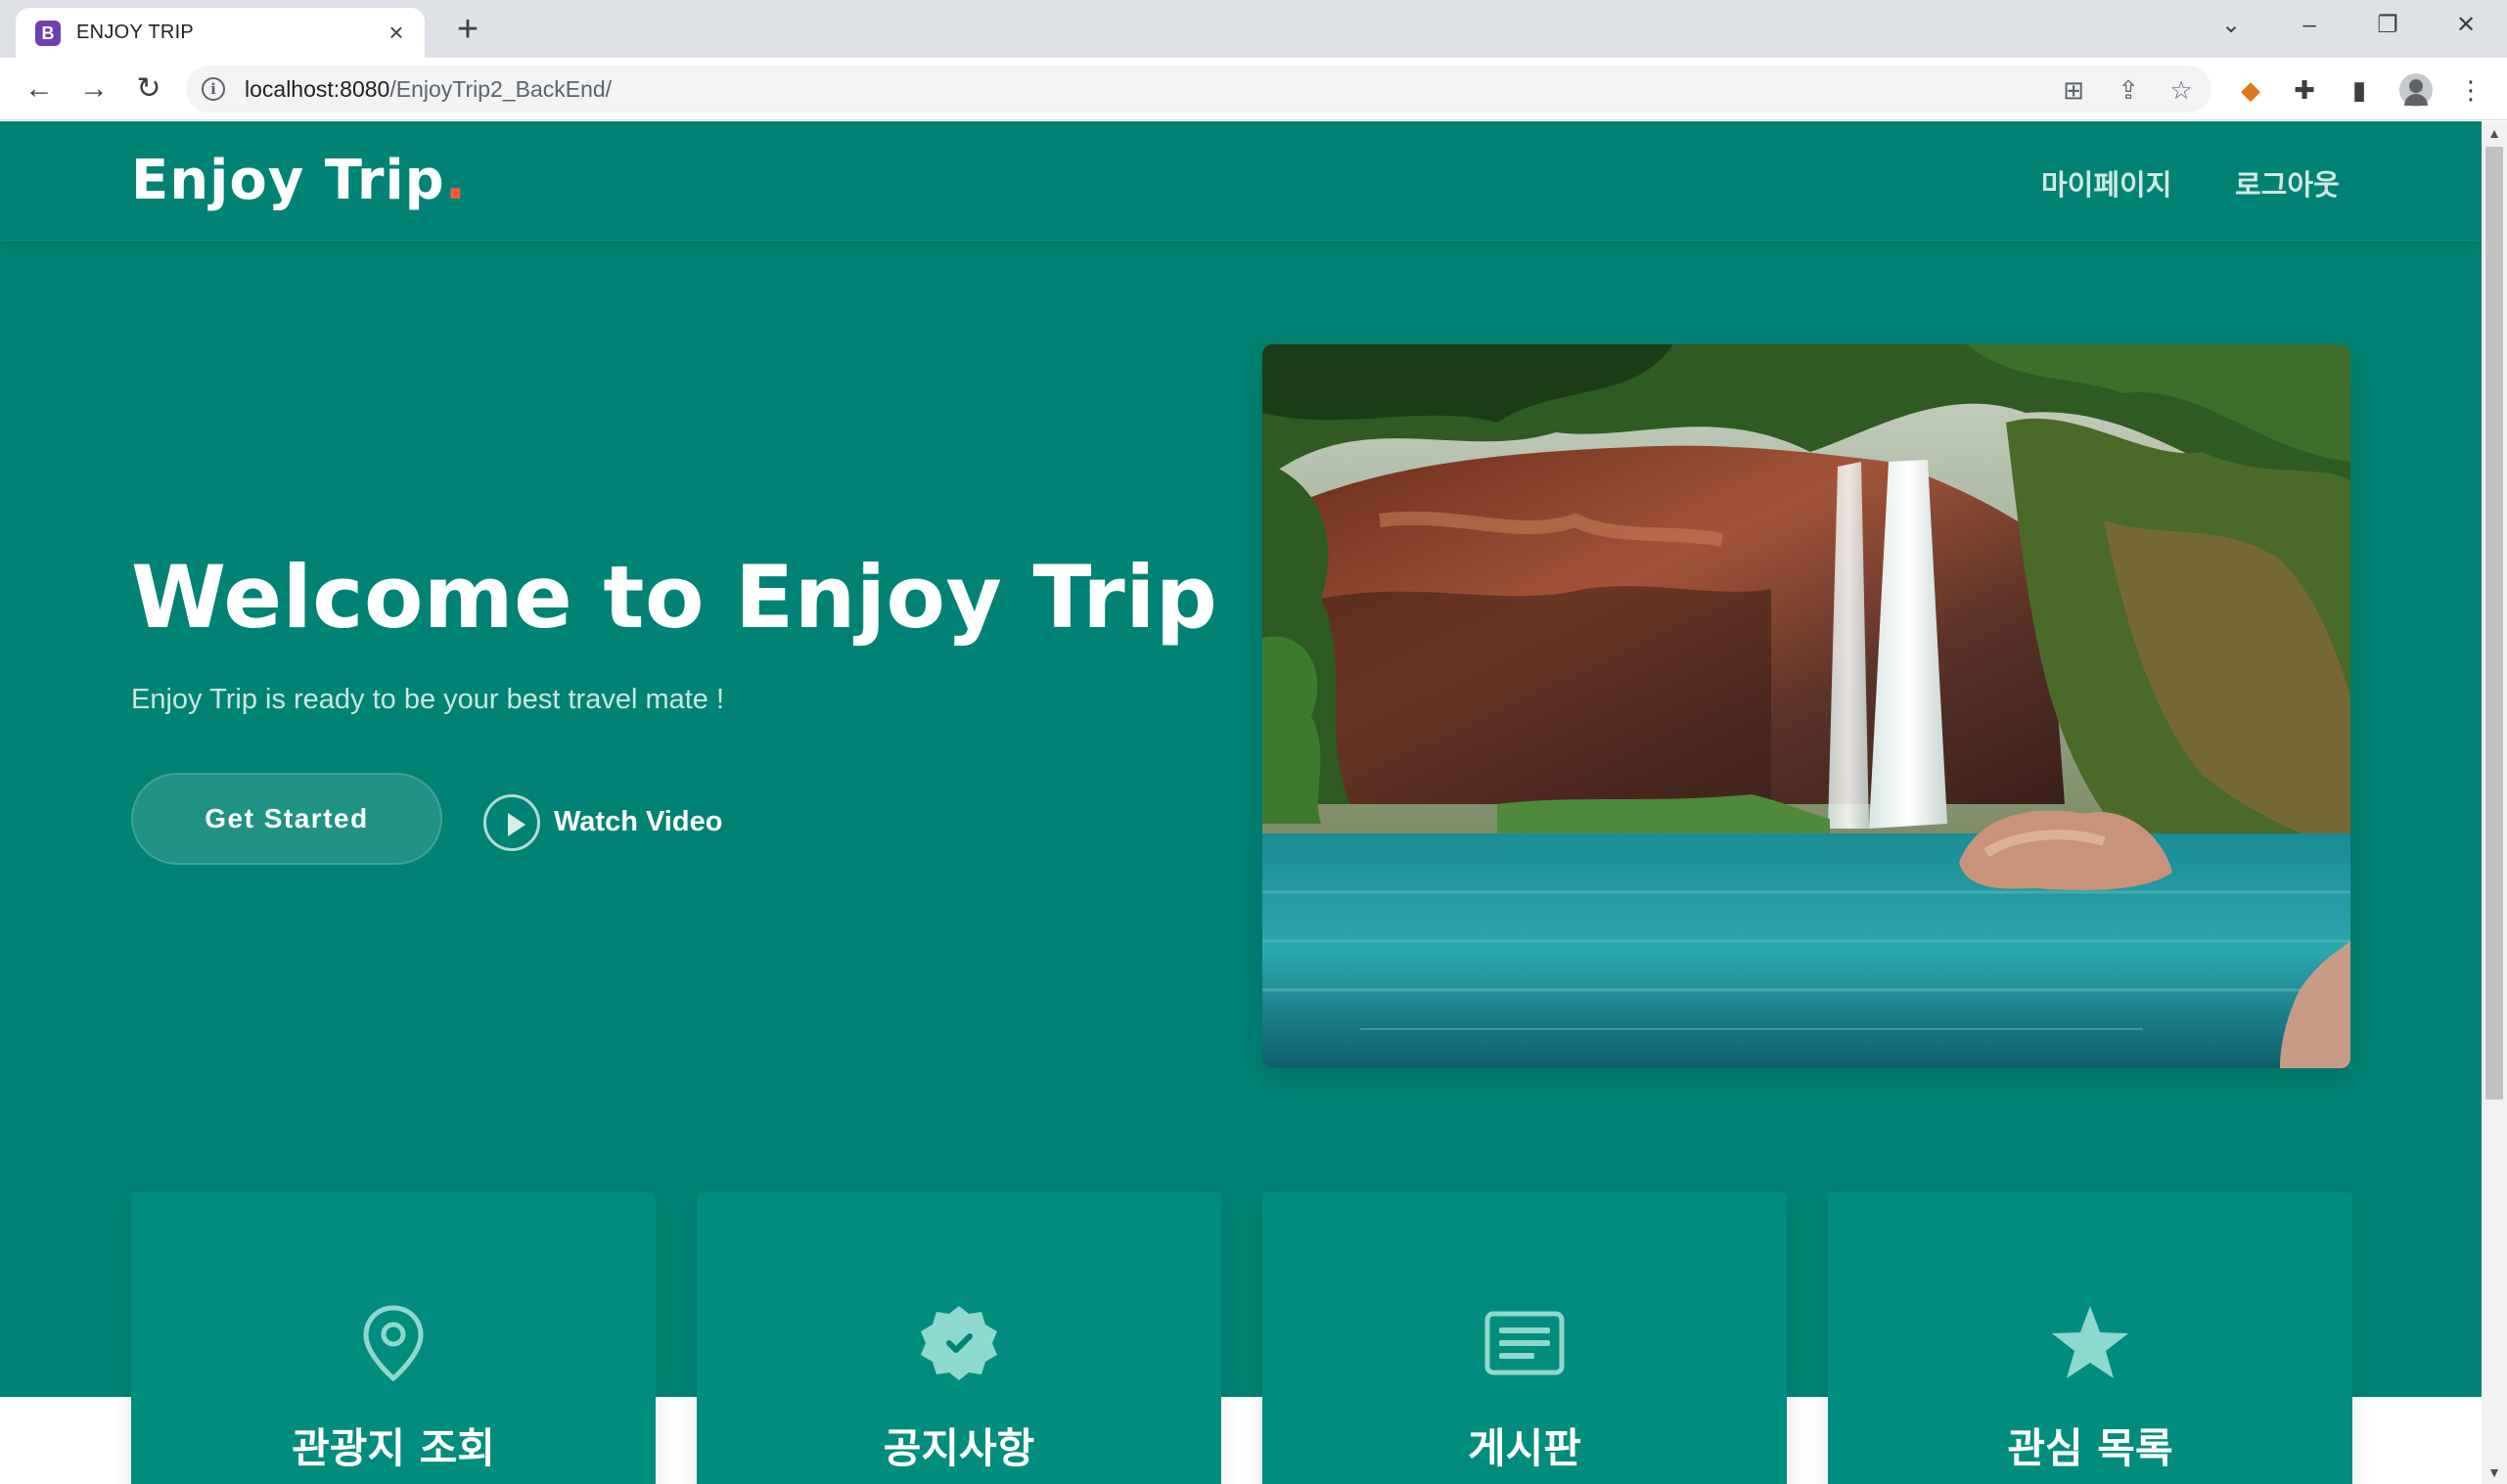  I want to click on back-arrow-icon: ←, so click(39, 89).